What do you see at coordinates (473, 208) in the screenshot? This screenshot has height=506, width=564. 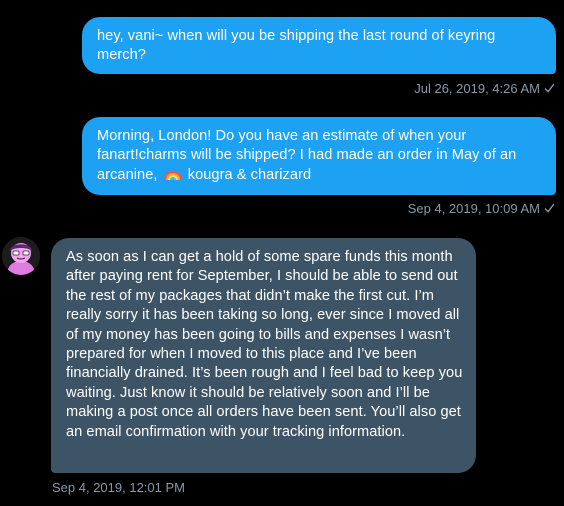 I see `timestamp-text: Sep 4, 2019, 10:09 AM` at bounding box center [473, 208].